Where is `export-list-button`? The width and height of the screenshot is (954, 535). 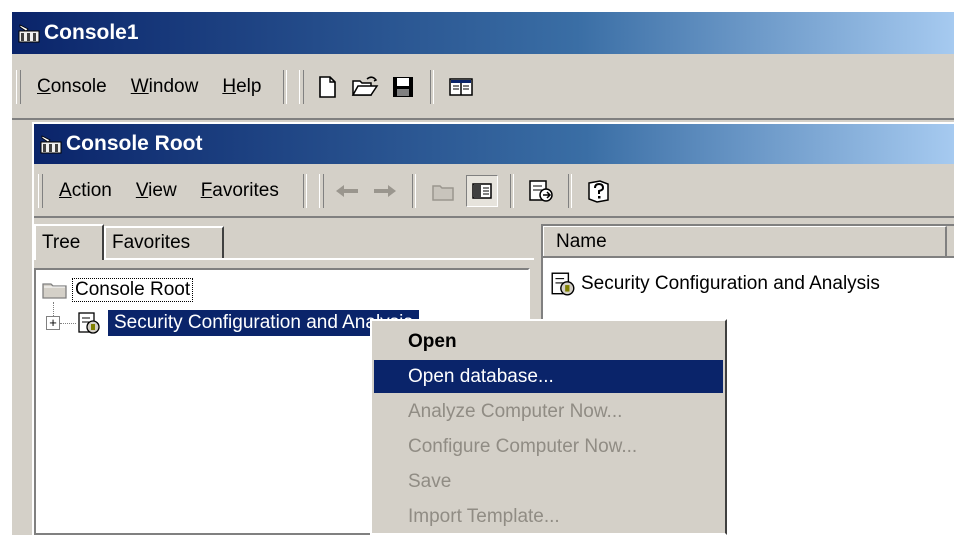 export-list-button is located at coordinates (541, 191).